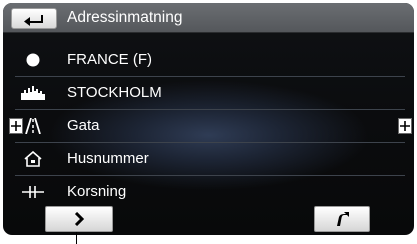  I want to click on list-item-label: Korsning, so click(97, 191).